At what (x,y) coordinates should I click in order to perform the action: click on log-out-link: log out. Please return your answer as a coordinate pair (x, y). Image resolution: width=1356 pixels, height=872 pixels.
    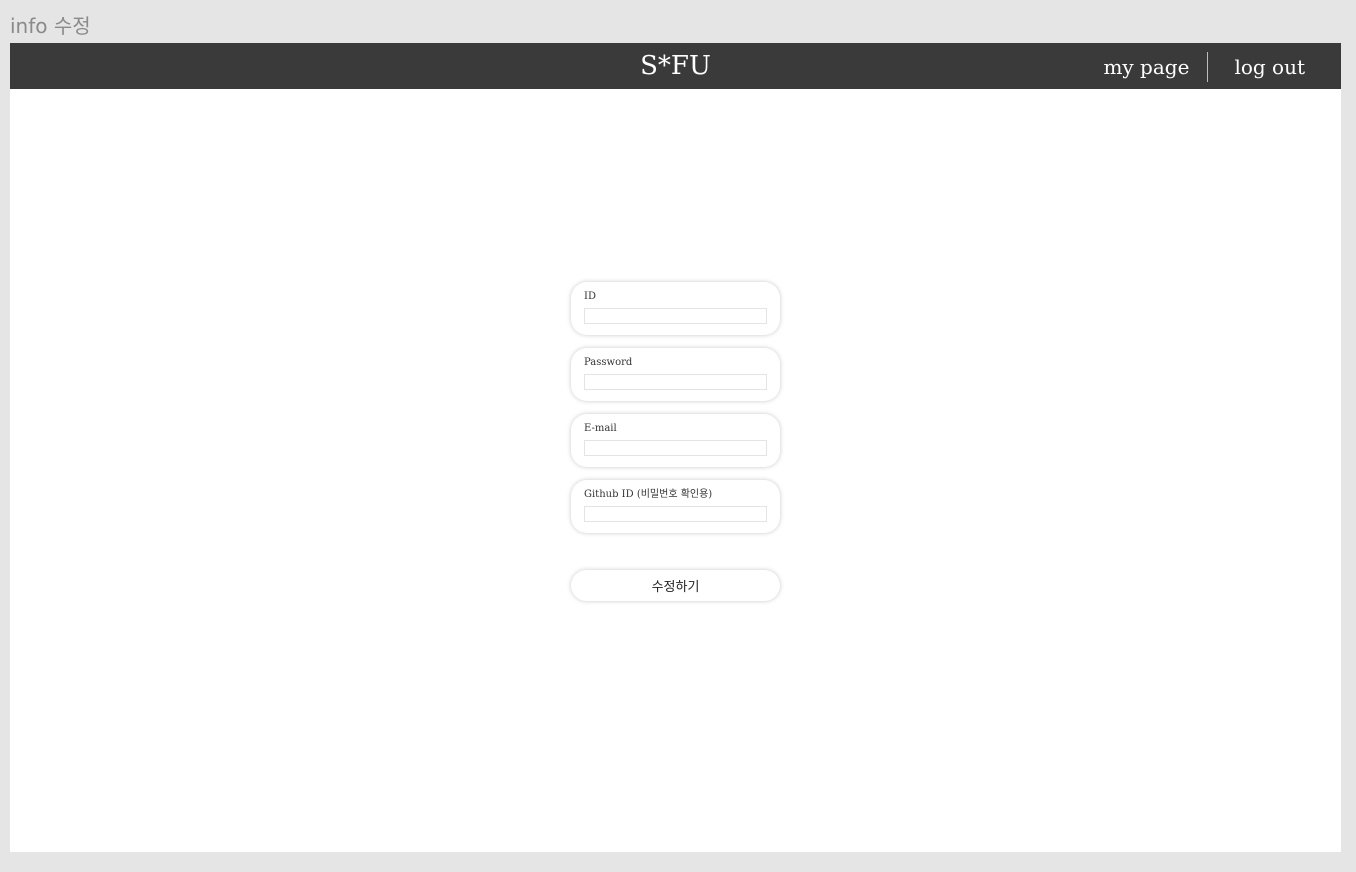
    Looking at the image, I should click on (1269, 67).